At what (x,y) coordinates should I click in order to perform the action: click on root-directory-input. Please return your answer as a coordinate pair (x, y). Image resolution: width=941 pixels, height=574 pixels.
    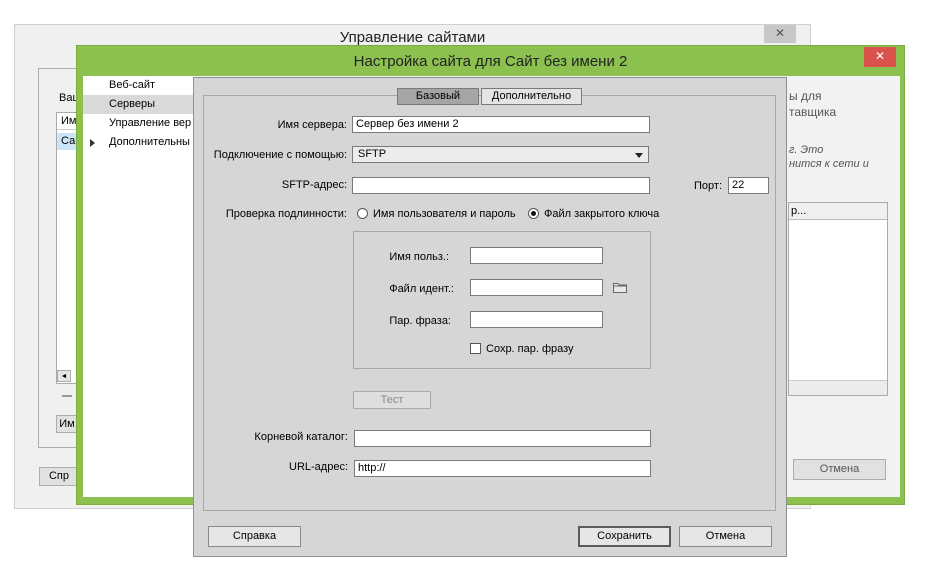
    Looking at the image, I should click on (502, 438).